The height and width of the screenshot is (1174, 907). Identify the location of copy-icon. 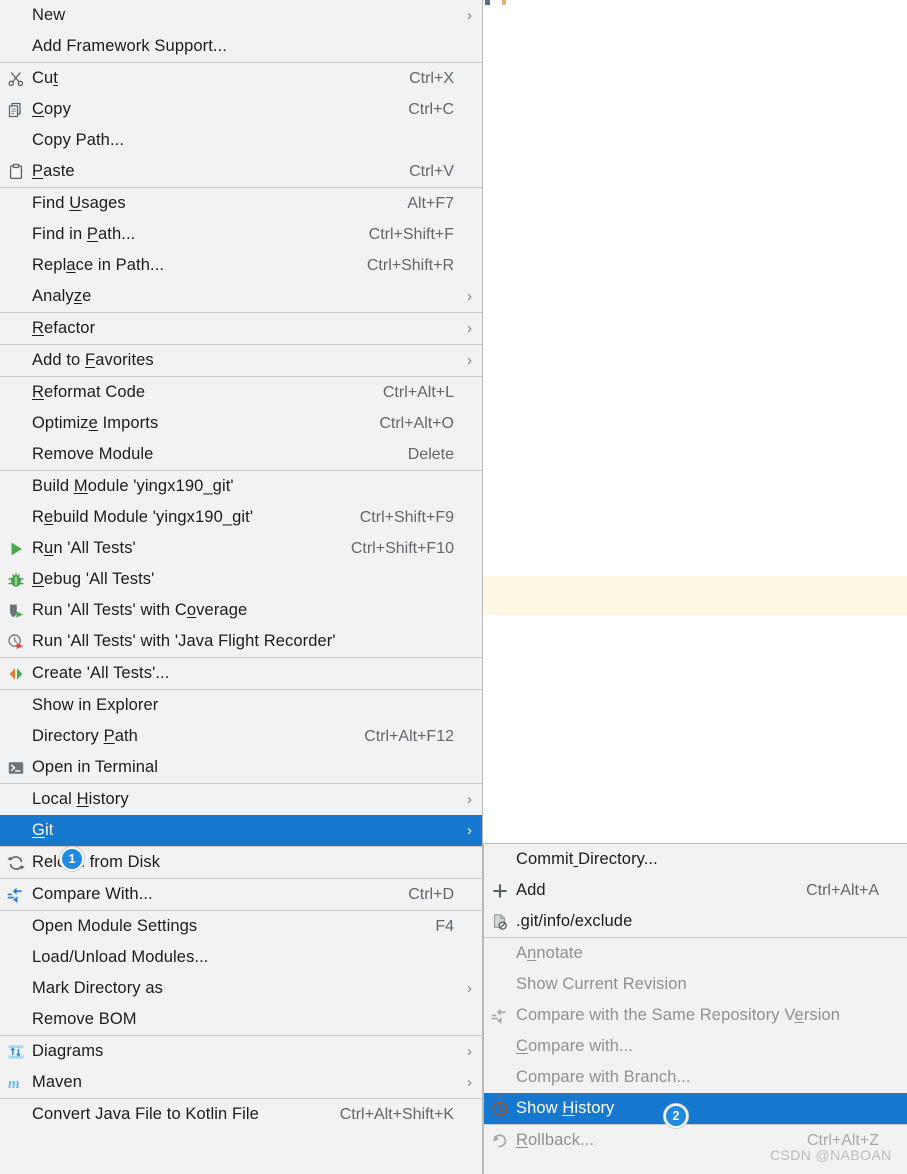
(16, 109).